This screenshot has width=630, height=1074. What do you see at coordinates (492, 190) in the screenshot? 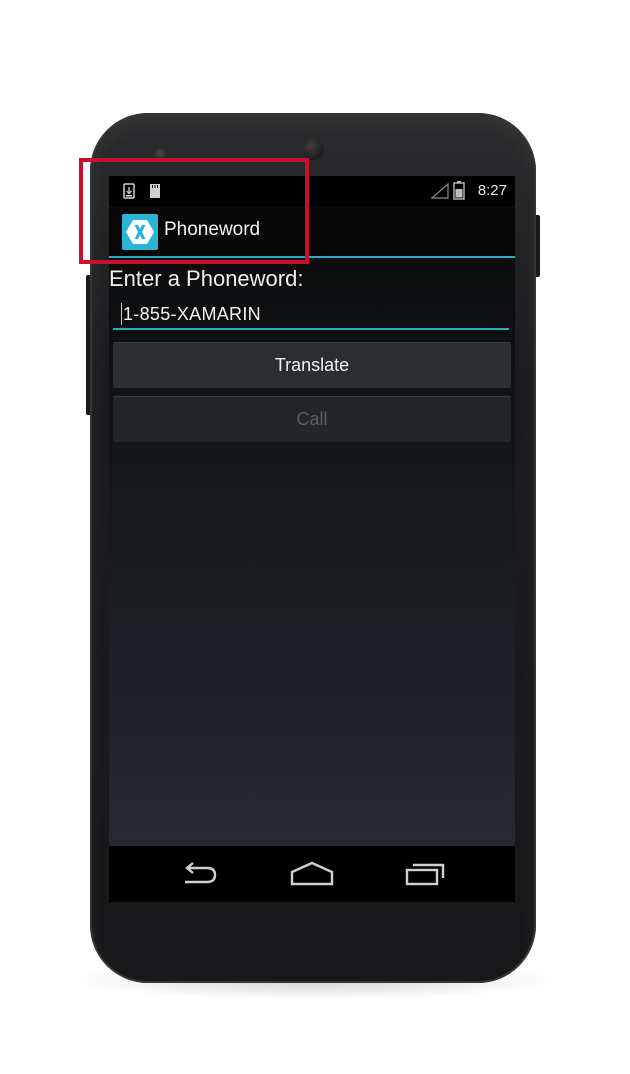
I see `status-time: 8:27` at bounding box center [492, 190].